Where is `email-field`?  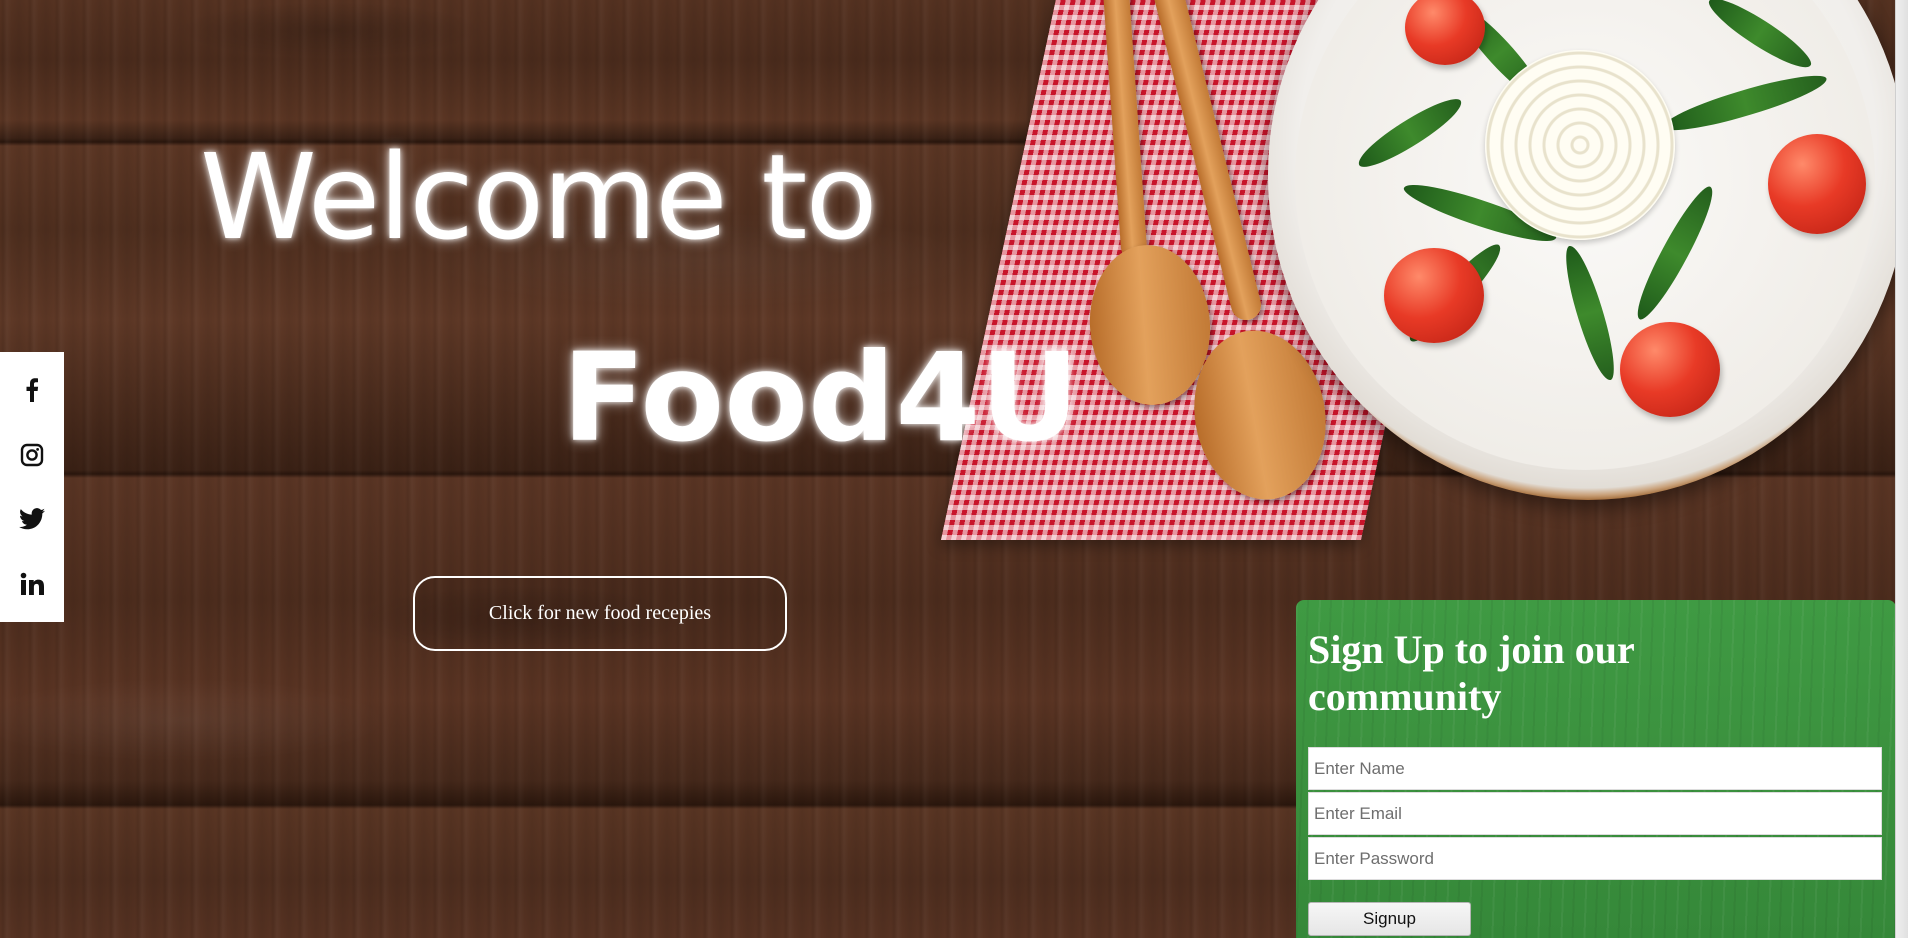 email-field is located at coordinates (1595, 813).